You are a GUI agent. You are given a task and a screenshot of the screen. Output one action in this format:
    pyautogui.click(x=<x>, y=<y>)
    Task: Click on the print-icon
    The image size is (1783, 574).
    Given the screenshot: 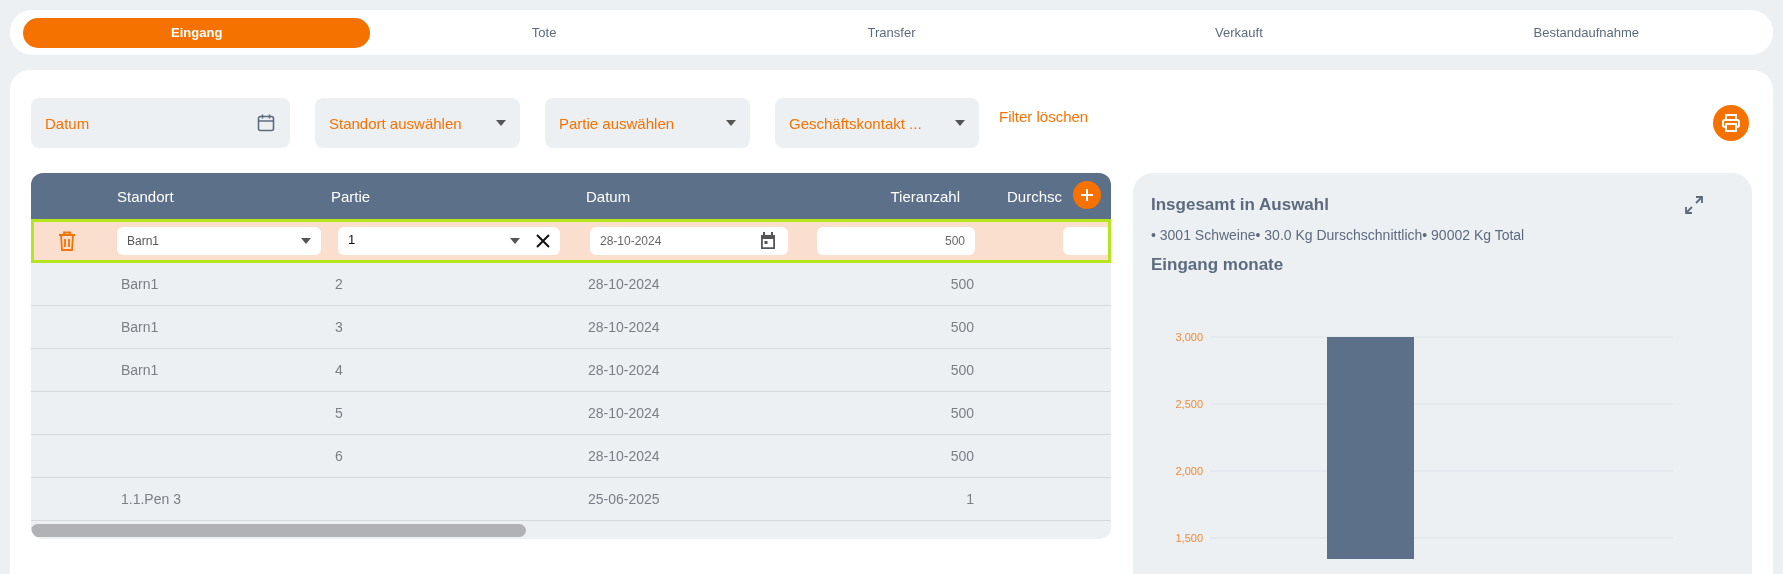 What is the action you would take?
    pyautogui.click(x=1731, y=123)
    